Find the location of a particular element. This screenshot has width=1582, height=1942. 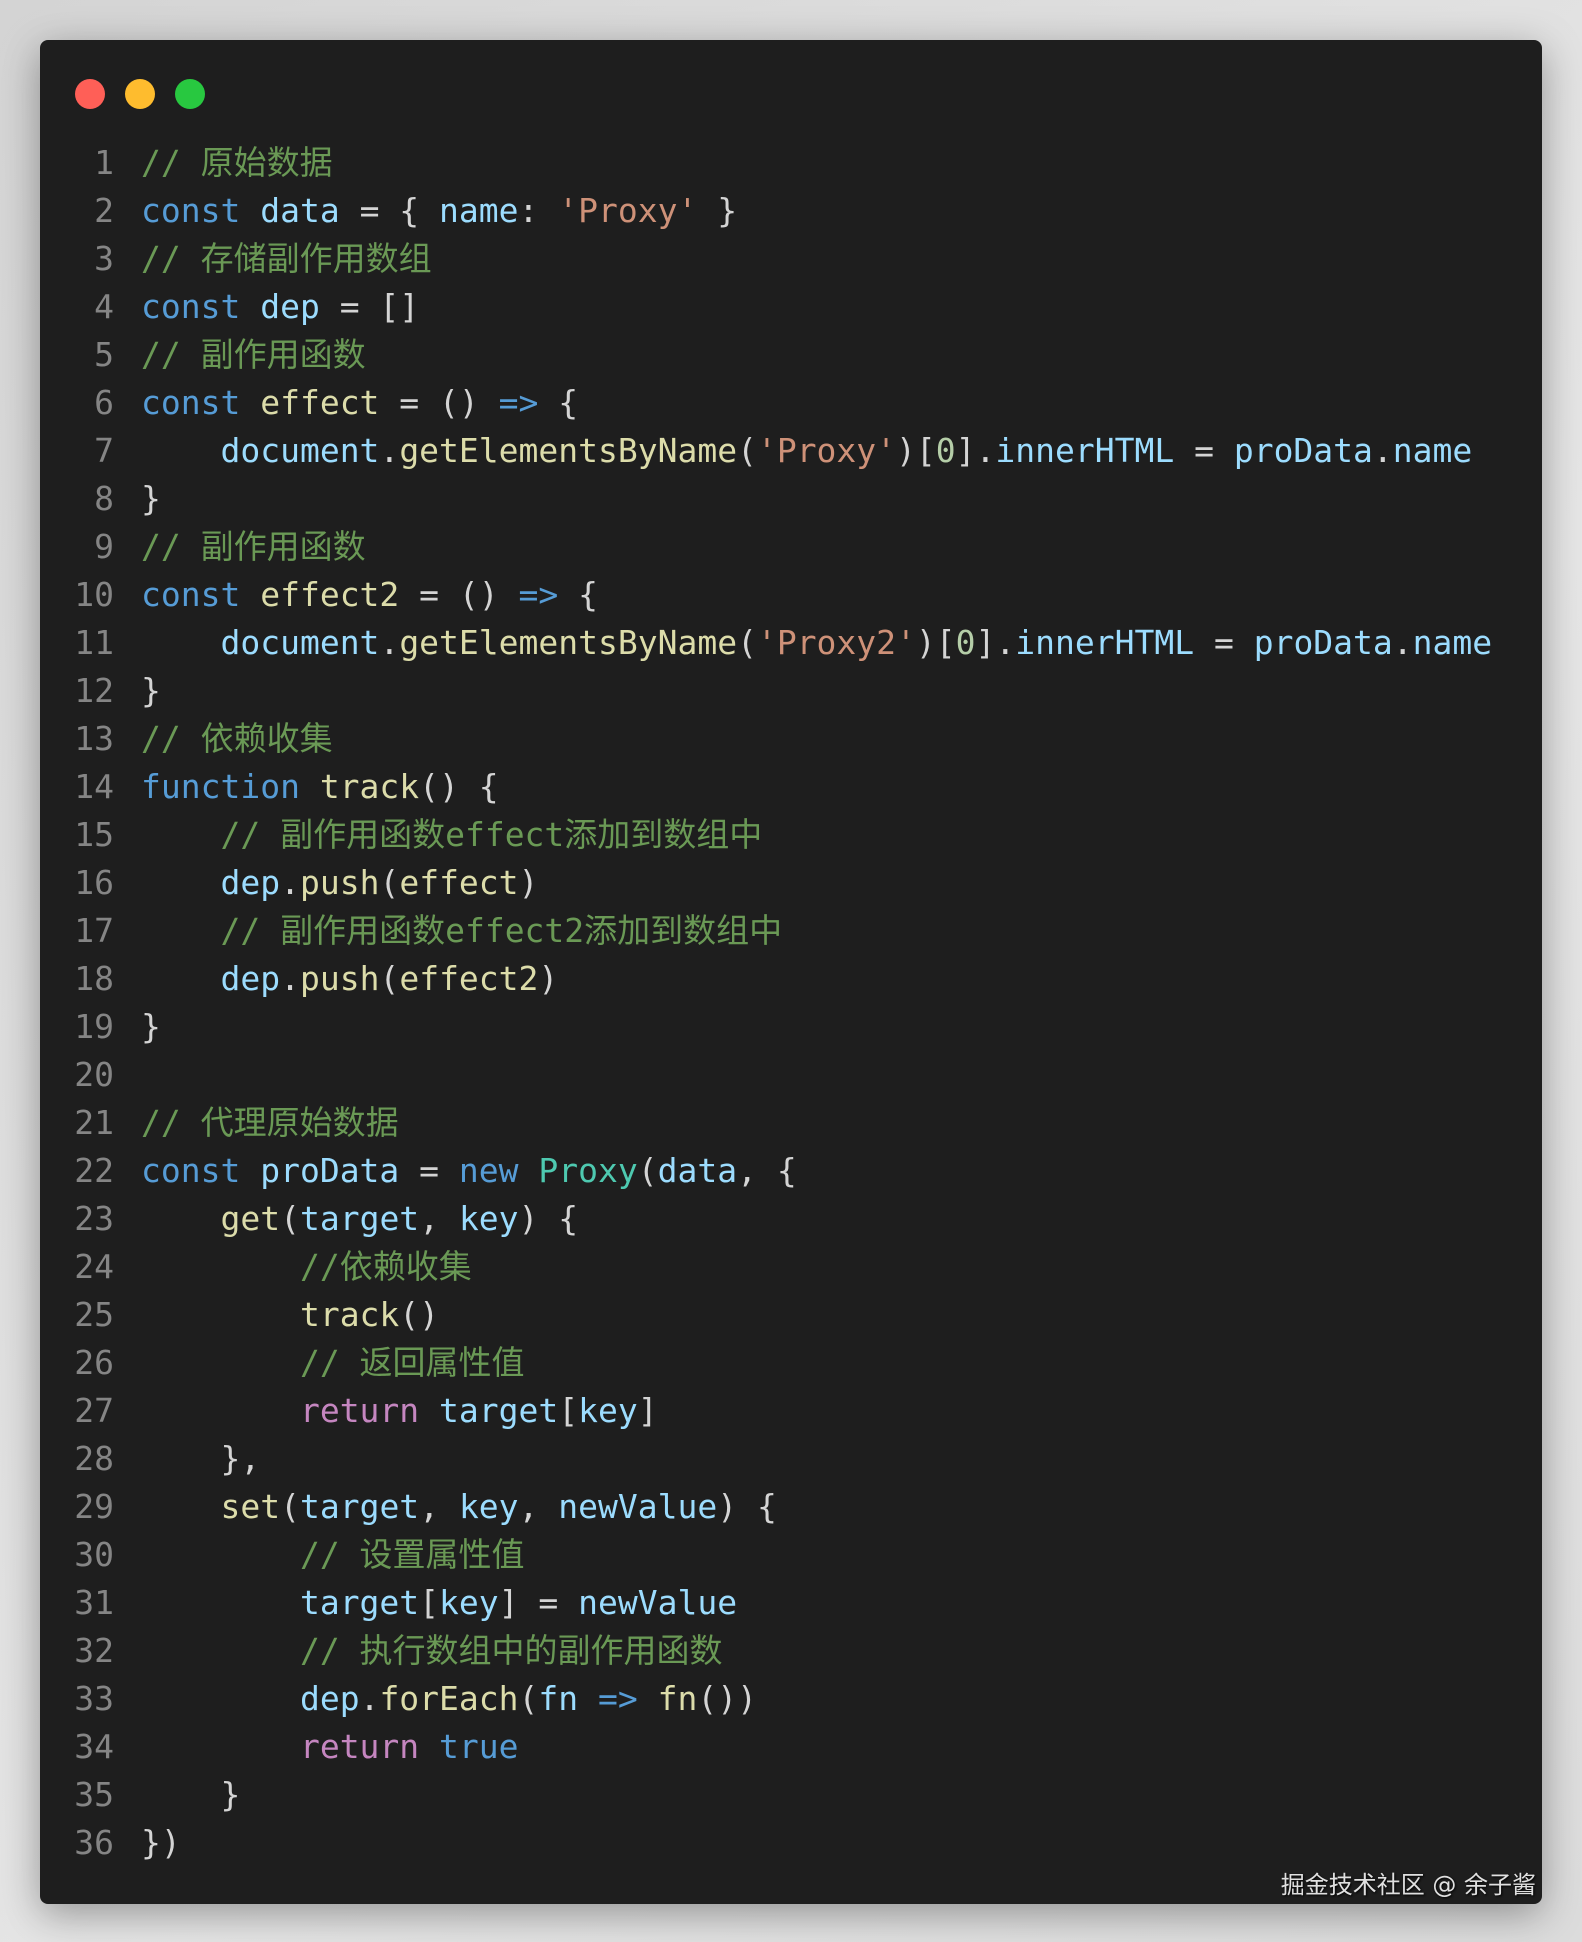

code-token: document is located at coordinates (300, 642).